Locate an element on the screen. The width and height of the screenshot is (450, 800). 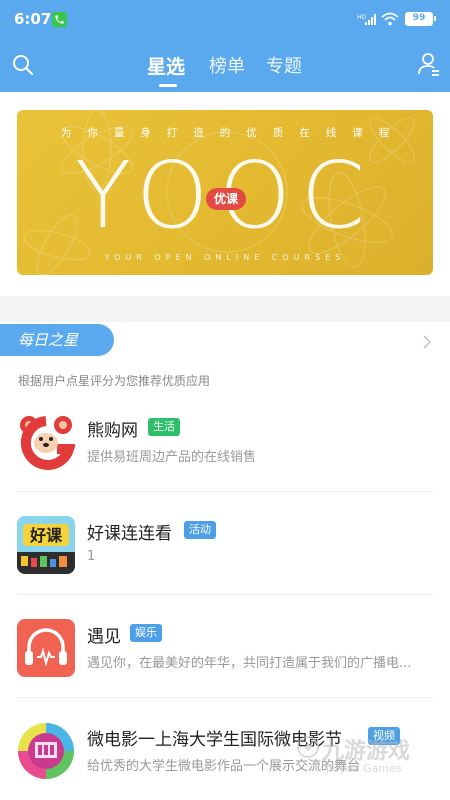
wifi-icon is located at coordinates (390, 20).